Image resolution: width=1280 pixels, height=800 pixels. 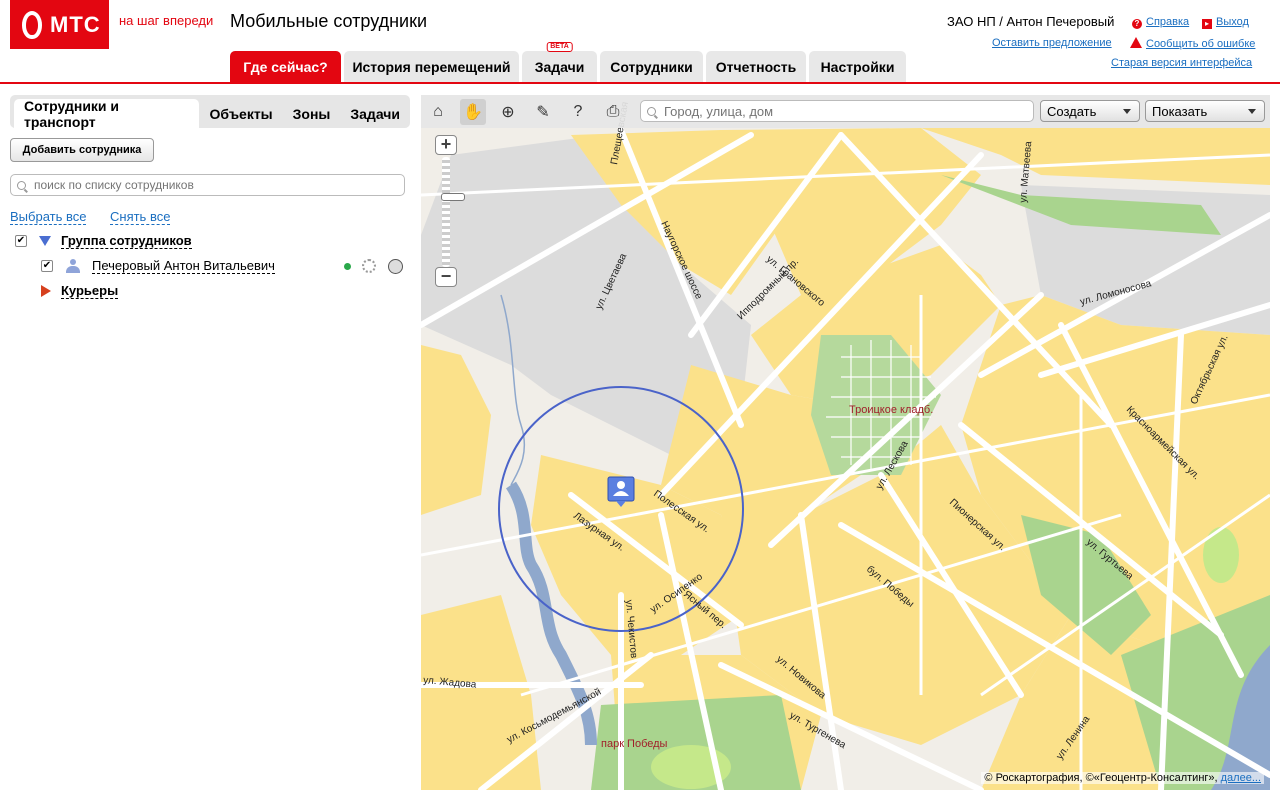 What do you see at coordinates (446, 277) in the screenshot?
I see `zoom-out-button: −` at bounding box center [446, 277].